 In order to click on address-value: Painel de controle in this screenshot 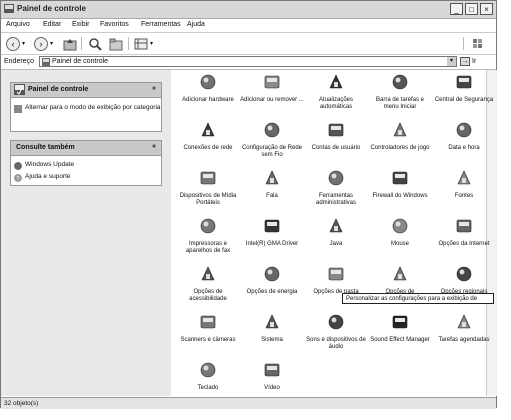, I will do `click(80, 61)`.